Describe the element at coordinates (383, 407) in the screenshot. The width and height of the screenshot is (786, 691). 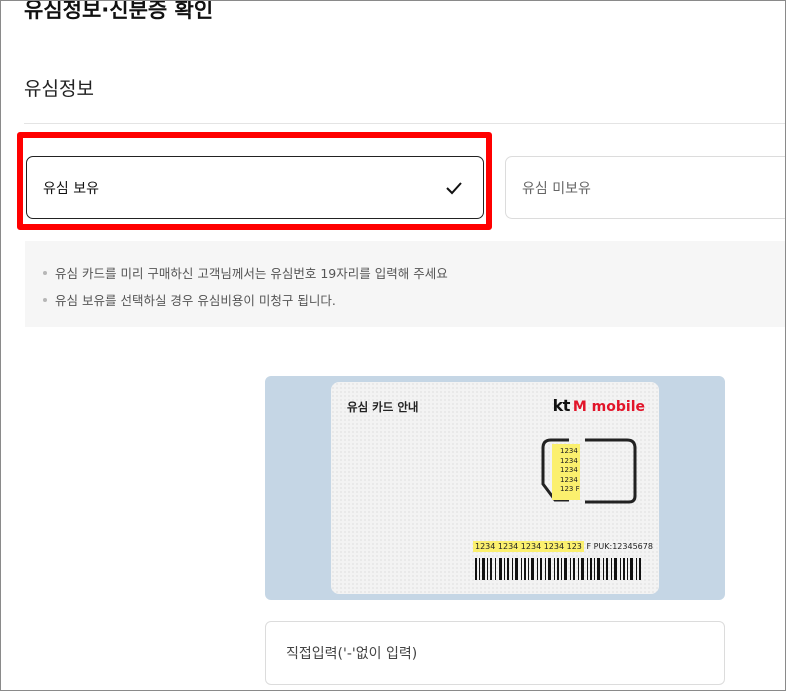
I see `sim-card-title: 유심 카드 안내` at that location.